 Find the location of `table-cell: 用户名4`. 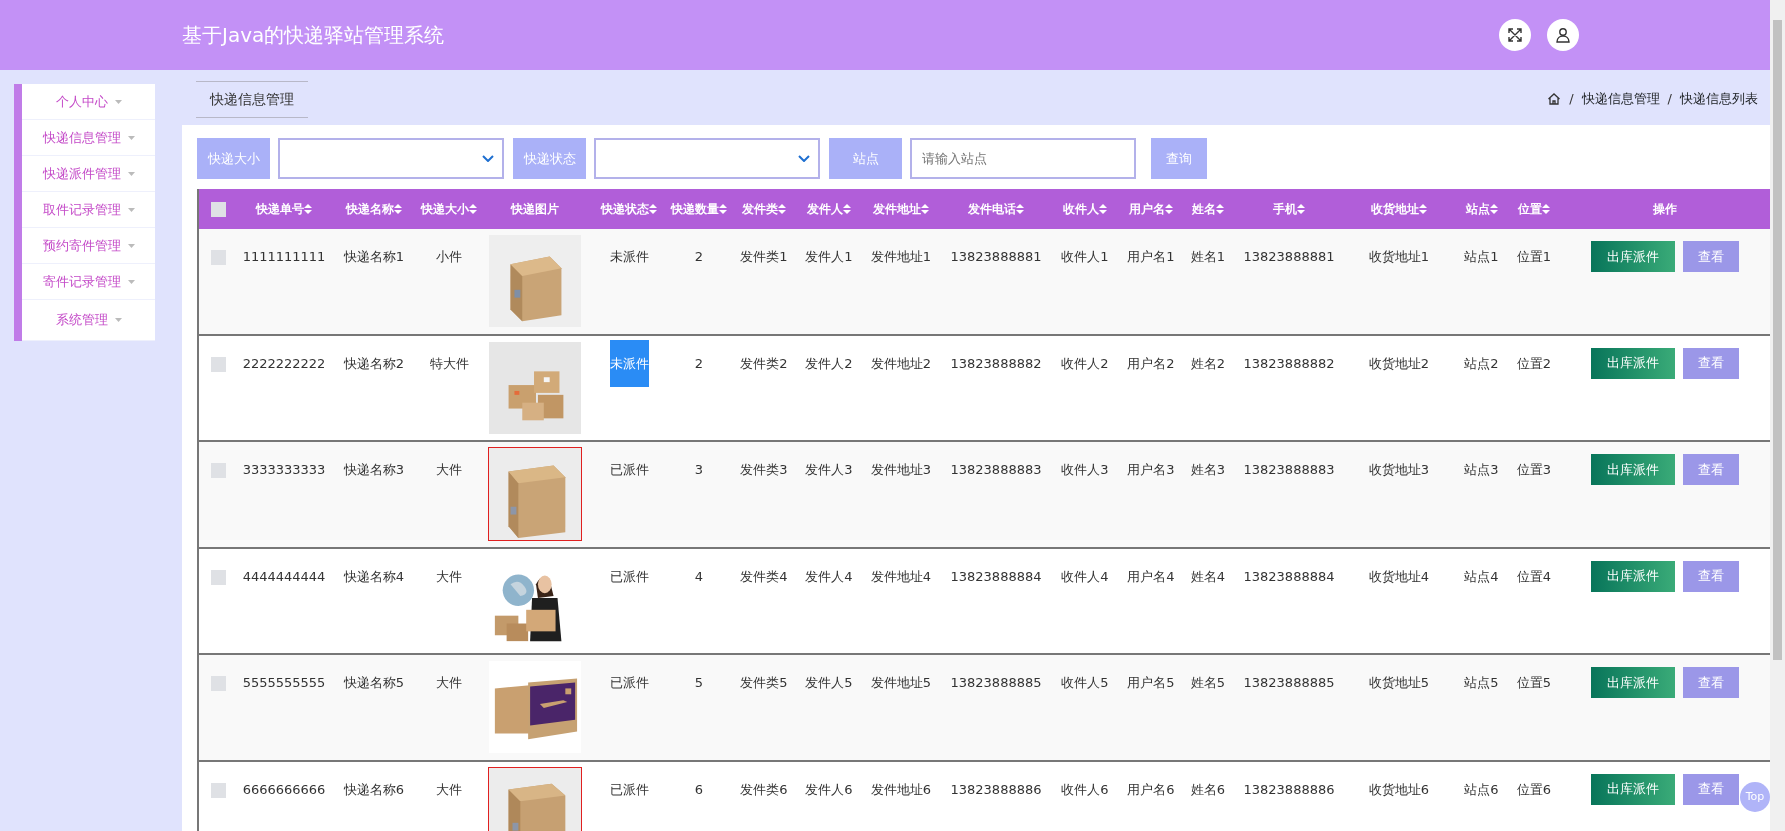

table-cell: 用户名4 is located at coordinates (1151, 576).